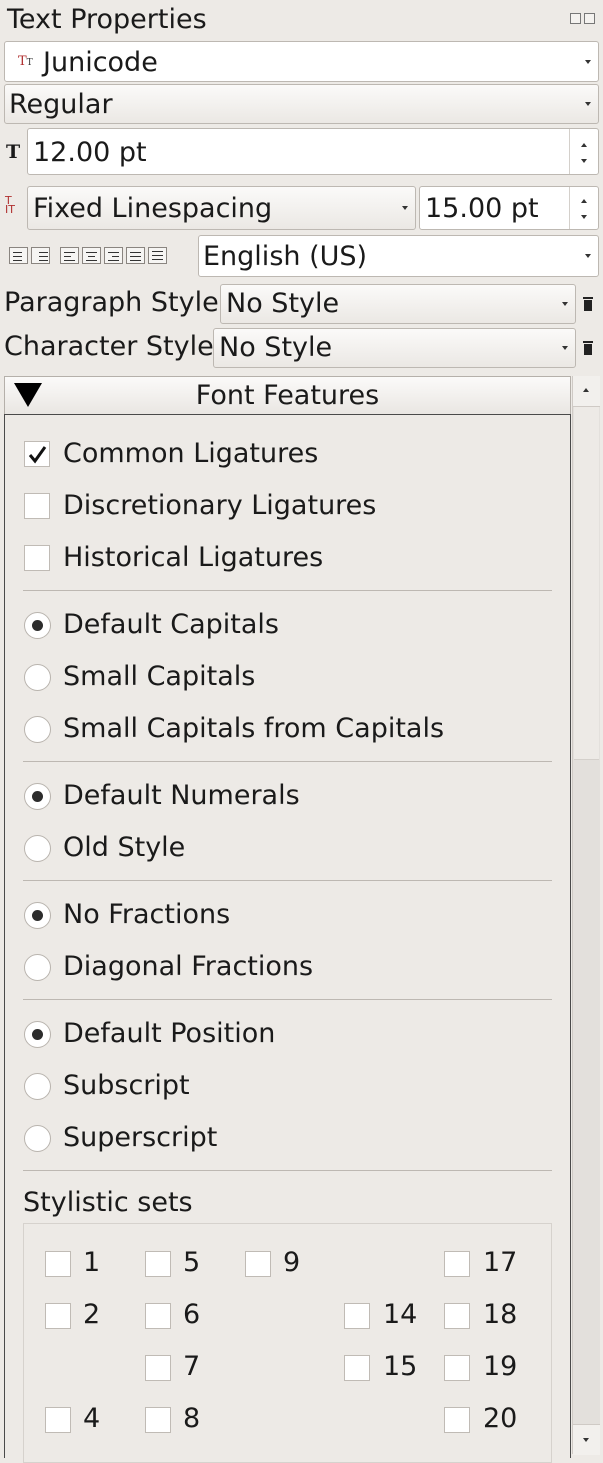 This screenshot has width=603, height=1463. I want to click on linespacing-mode-combo: Fixed Linespacing, so click(221, 208).